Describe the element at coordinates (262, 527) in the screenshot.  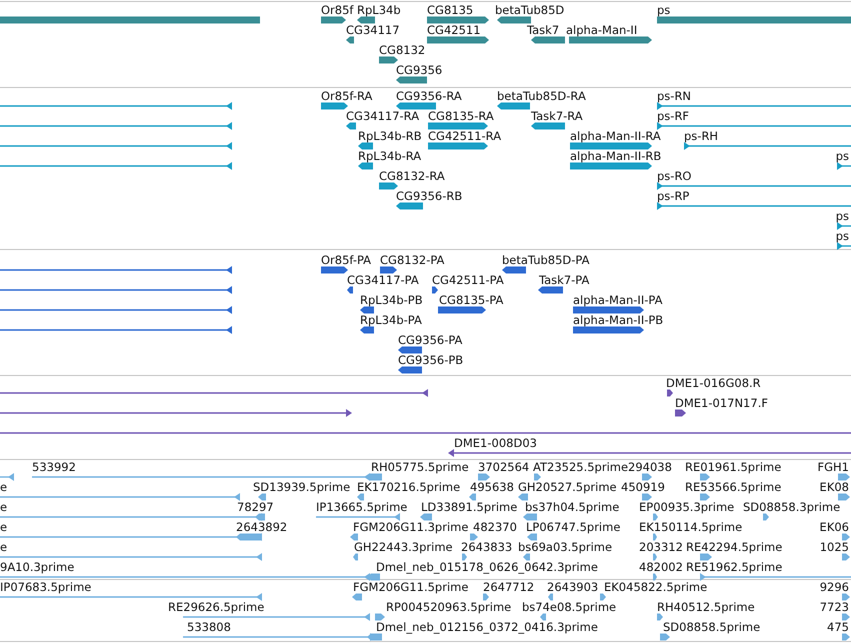
I see `feature-label: 2643892` at that location.